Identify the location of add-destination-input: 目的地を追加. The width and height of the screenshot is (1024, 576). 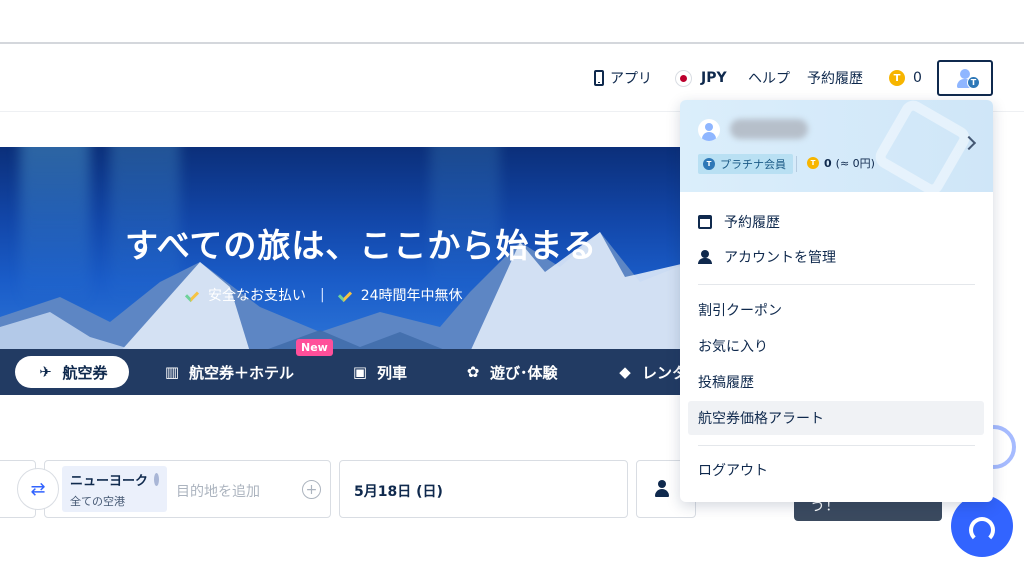
(218, 491).